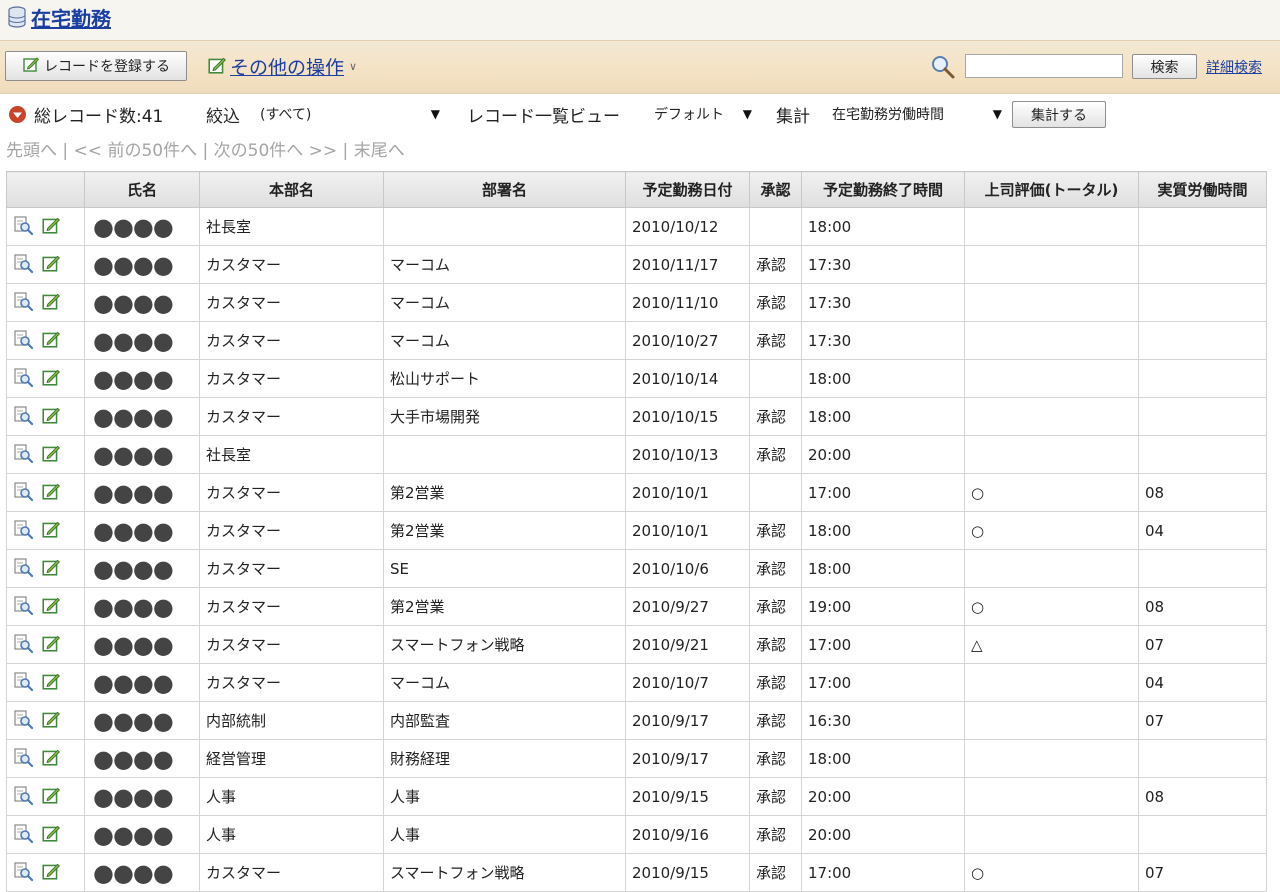  What do you see at coordinates (291, 189) in the screenshot?
I see `col-header-division: 本部名` at bounding box center [291, 189].